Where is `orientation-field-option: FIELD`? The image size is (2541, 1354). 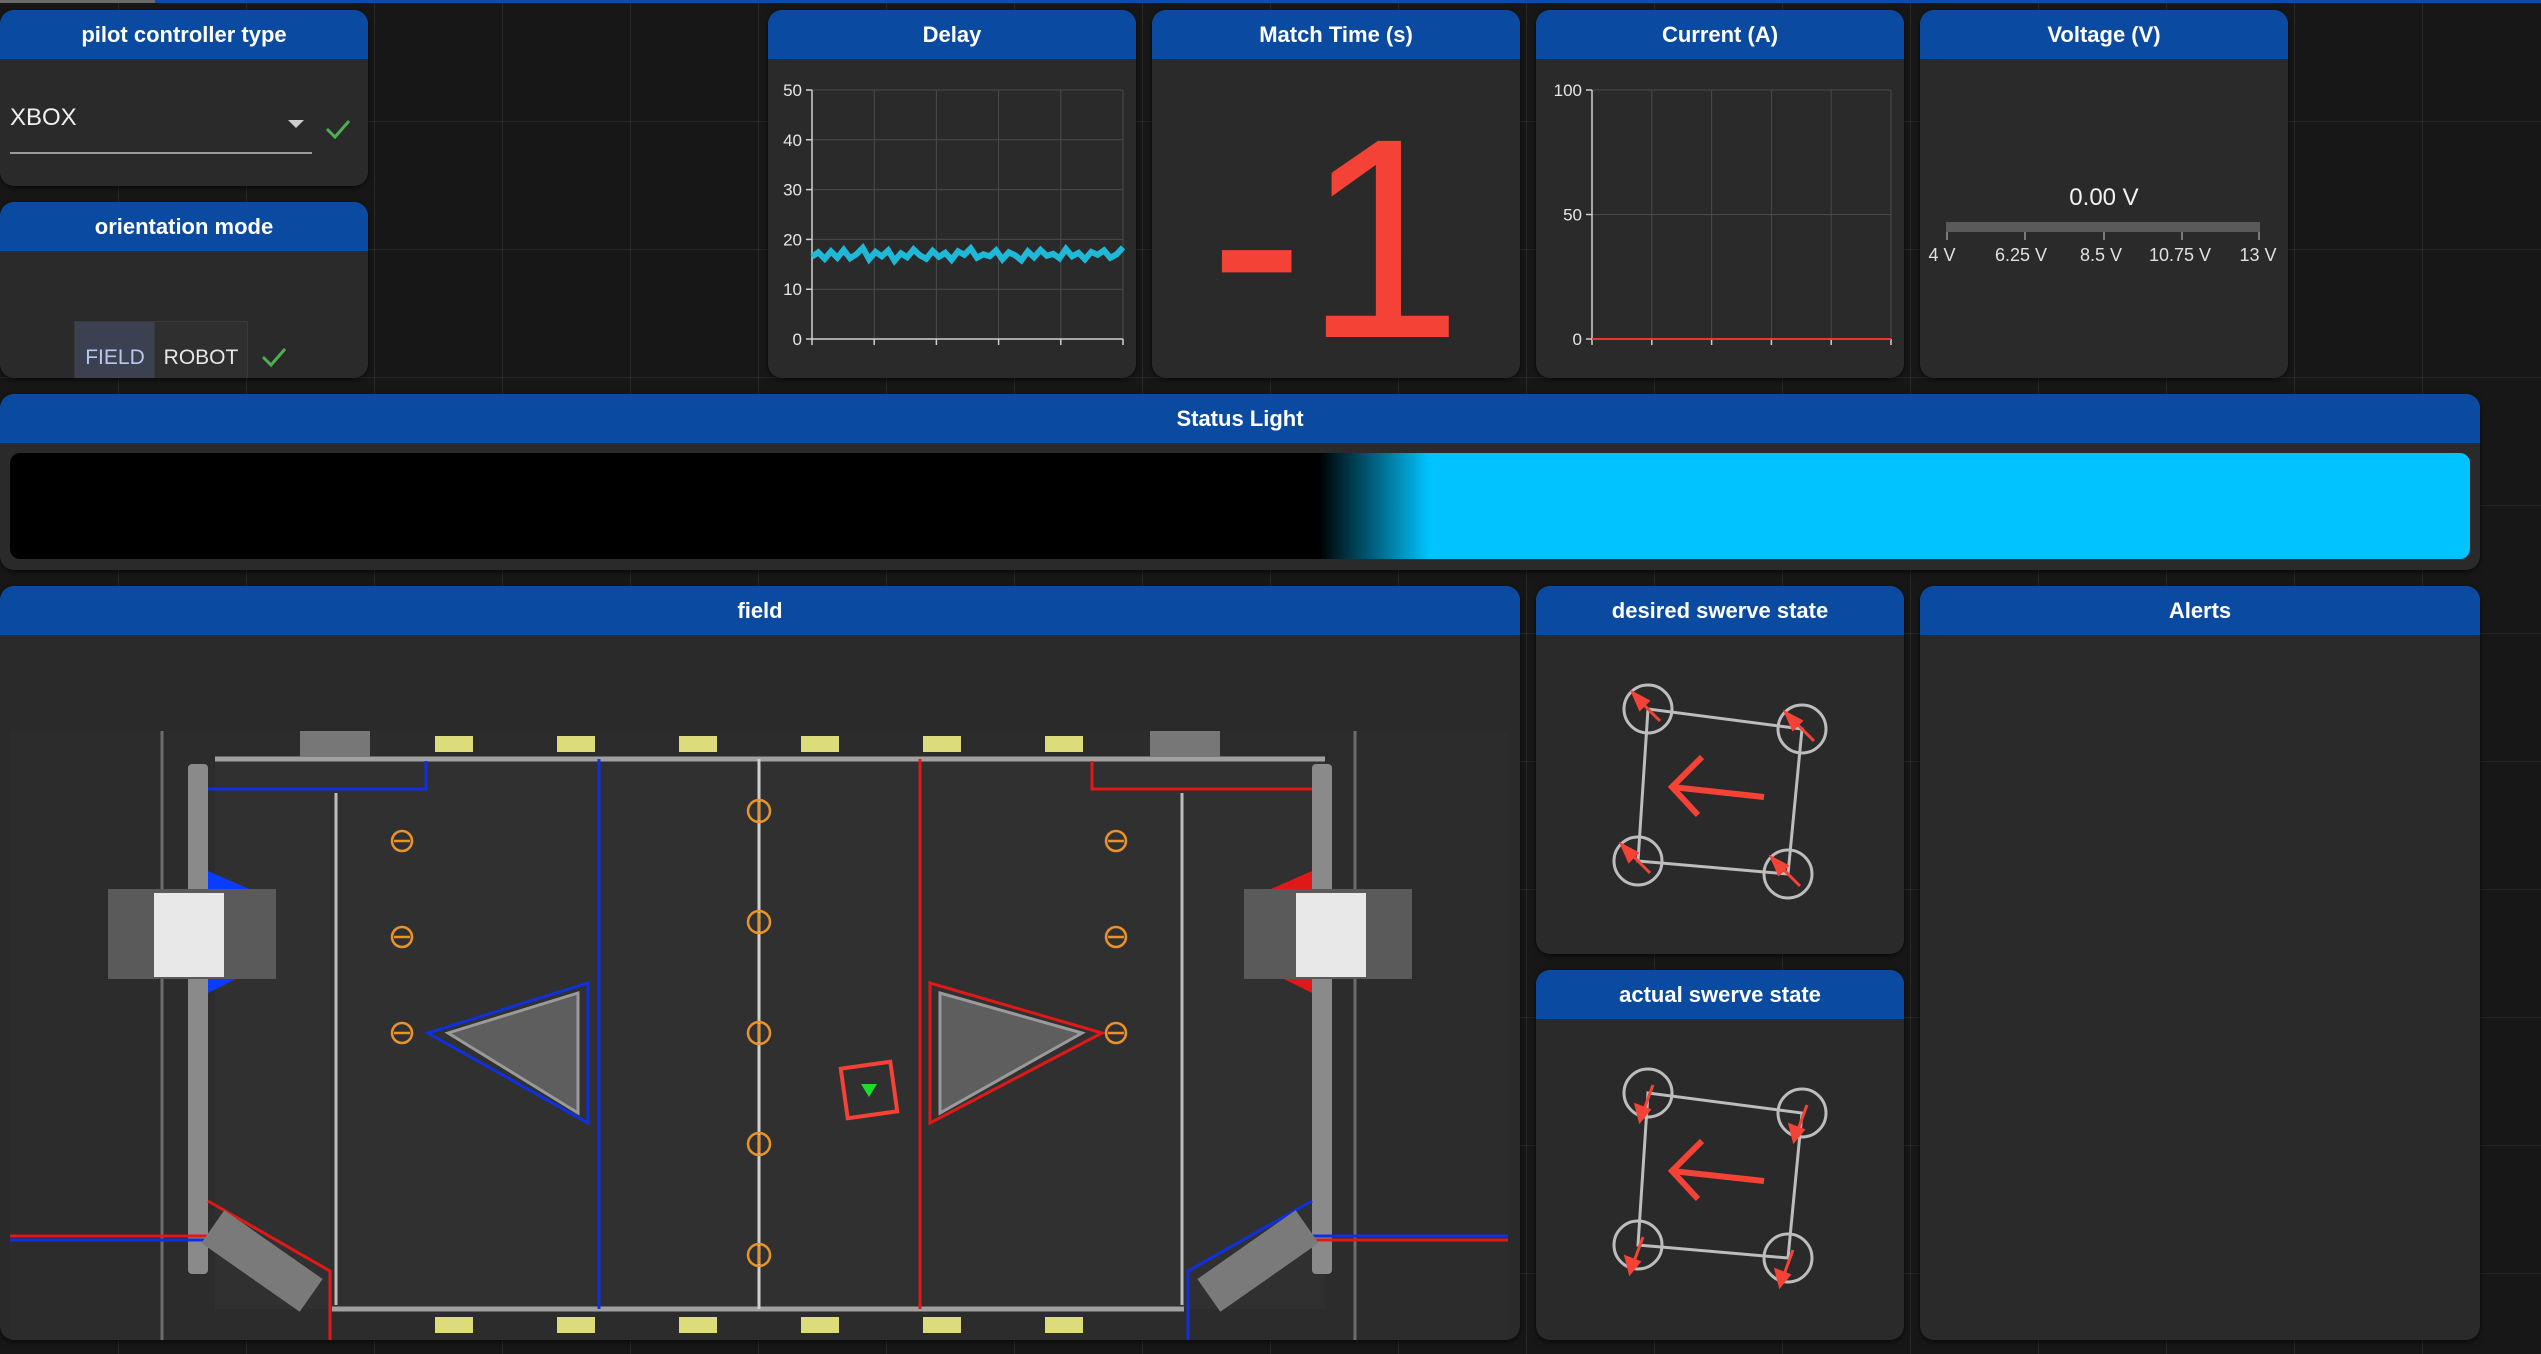
orientation-field-option: FIELD is located at coordinates (115, 349).